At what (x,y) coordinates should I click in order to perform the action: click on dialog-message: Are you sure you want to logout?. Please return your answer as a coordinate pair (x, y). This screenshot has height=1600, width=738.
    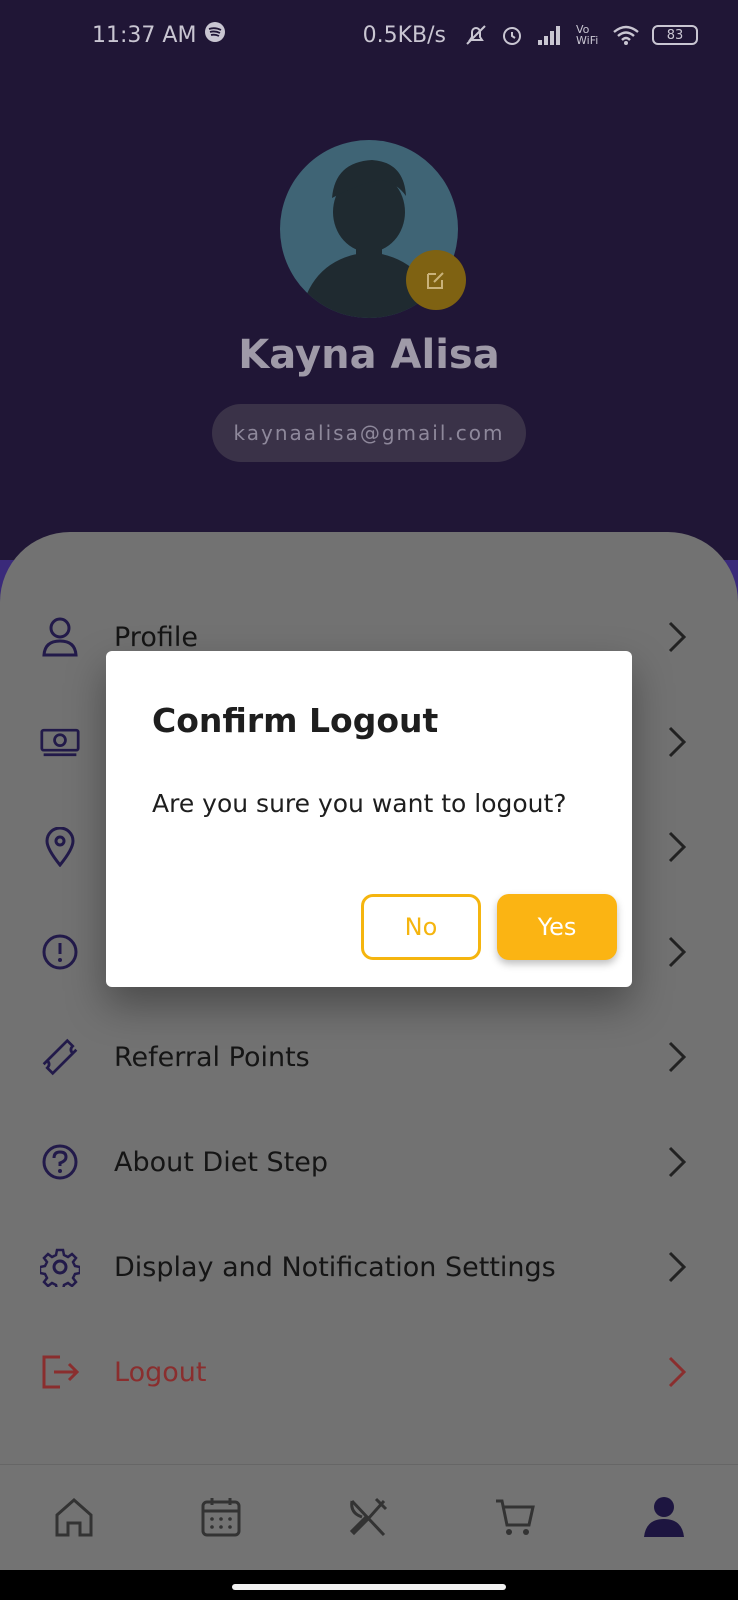
    Looking at the image, I should click on (359, 803).